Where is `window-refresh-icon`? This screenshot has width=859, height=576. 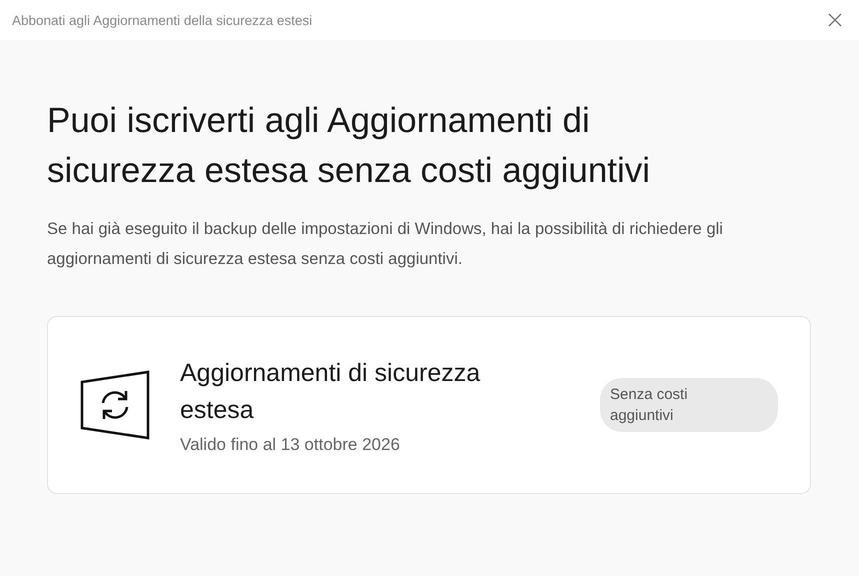 window-refresh-icon is located at coordinates (115, 405).